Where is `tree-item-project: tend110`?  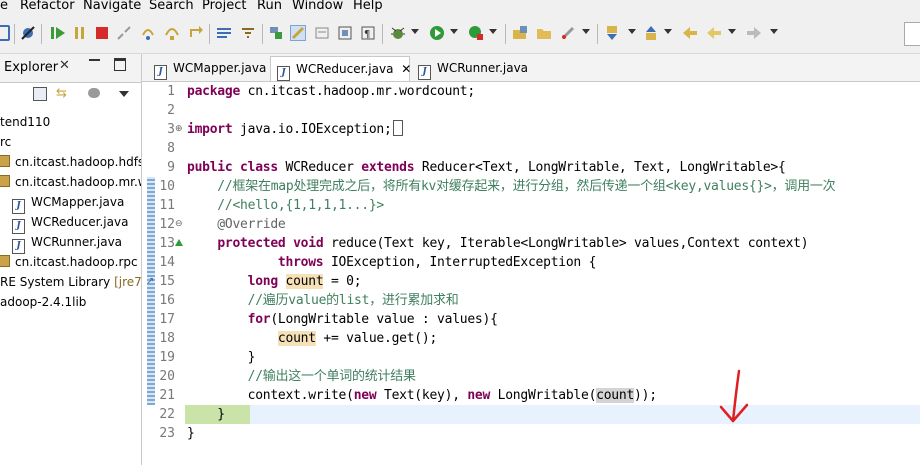 tree-item-project: tend110 is located at coordinates (25, 122).